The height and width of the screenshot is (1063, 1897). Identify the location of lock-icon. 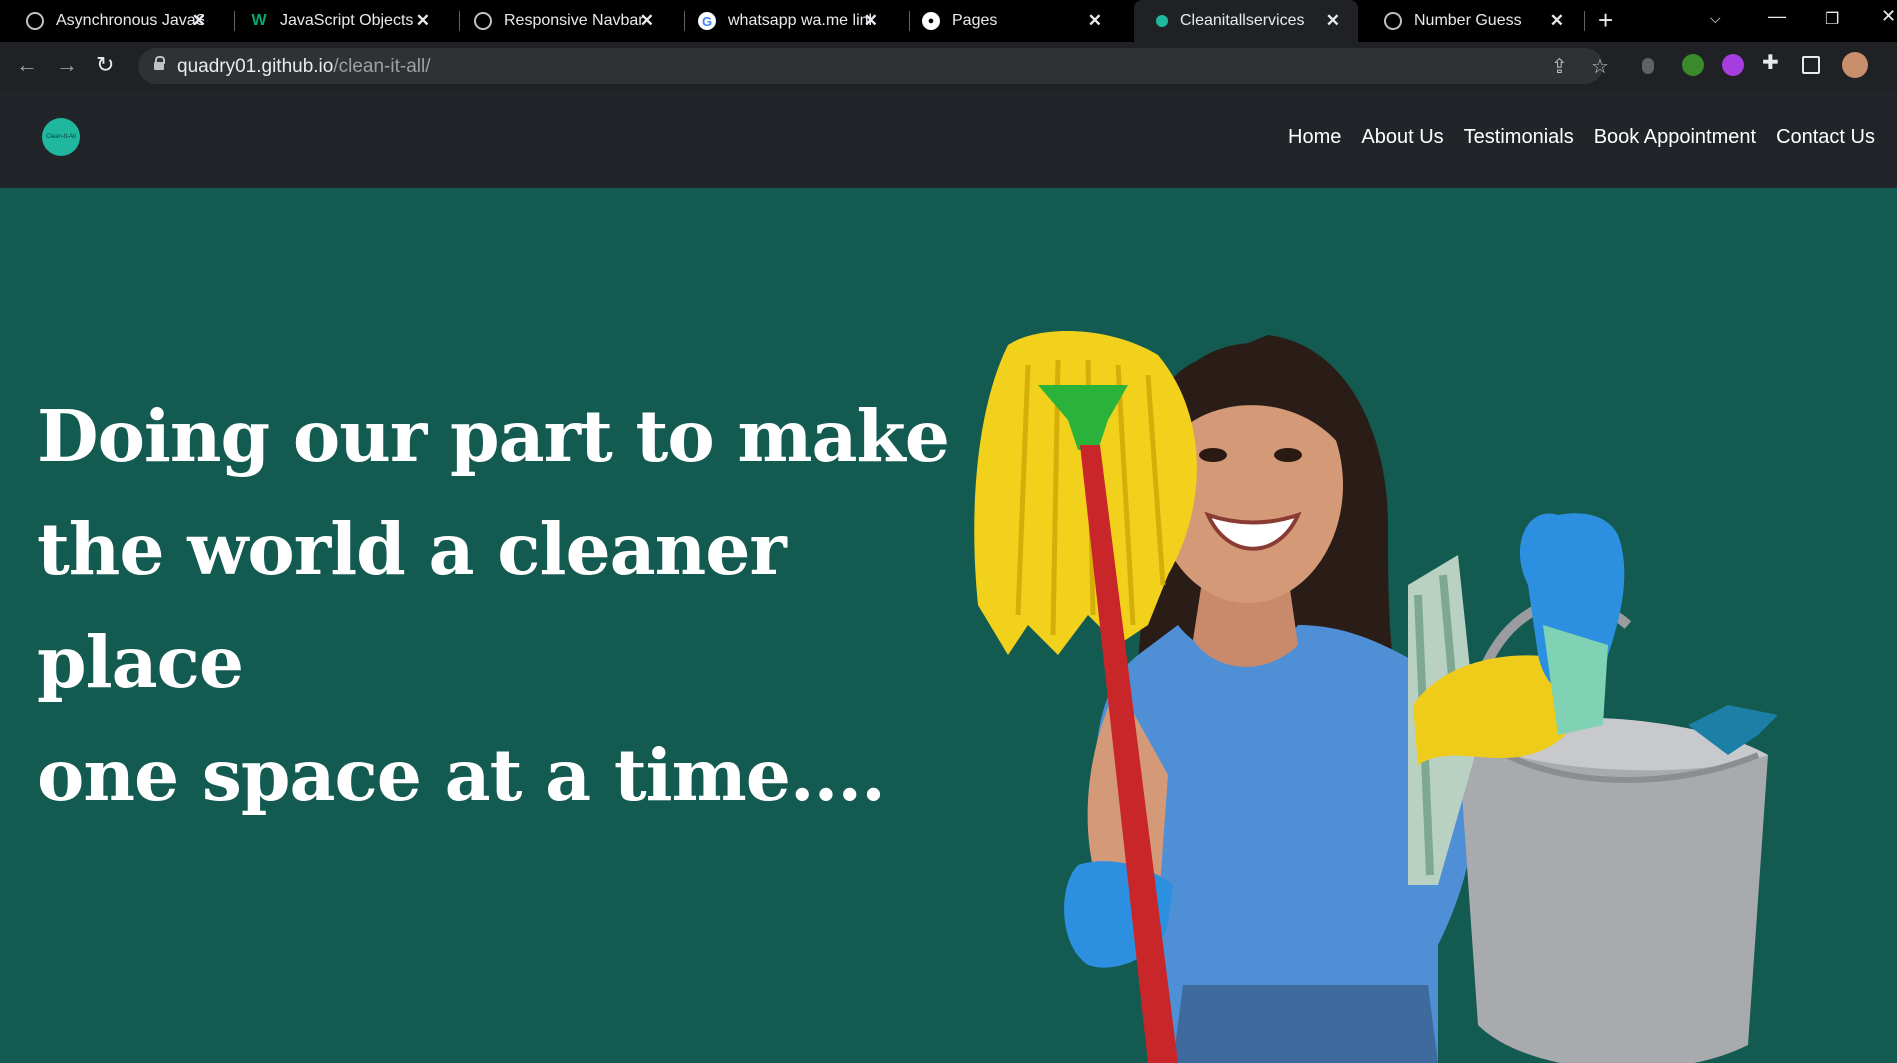
(159, 63).